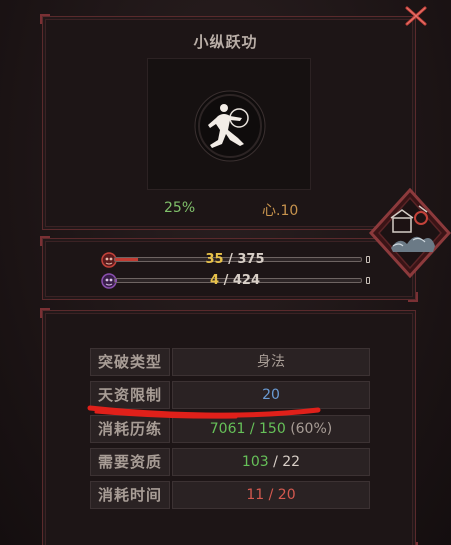  Describe the element at coordinates (130, 495) in the screenshot. I see `time-cost-label: 消耗时间` at that location.